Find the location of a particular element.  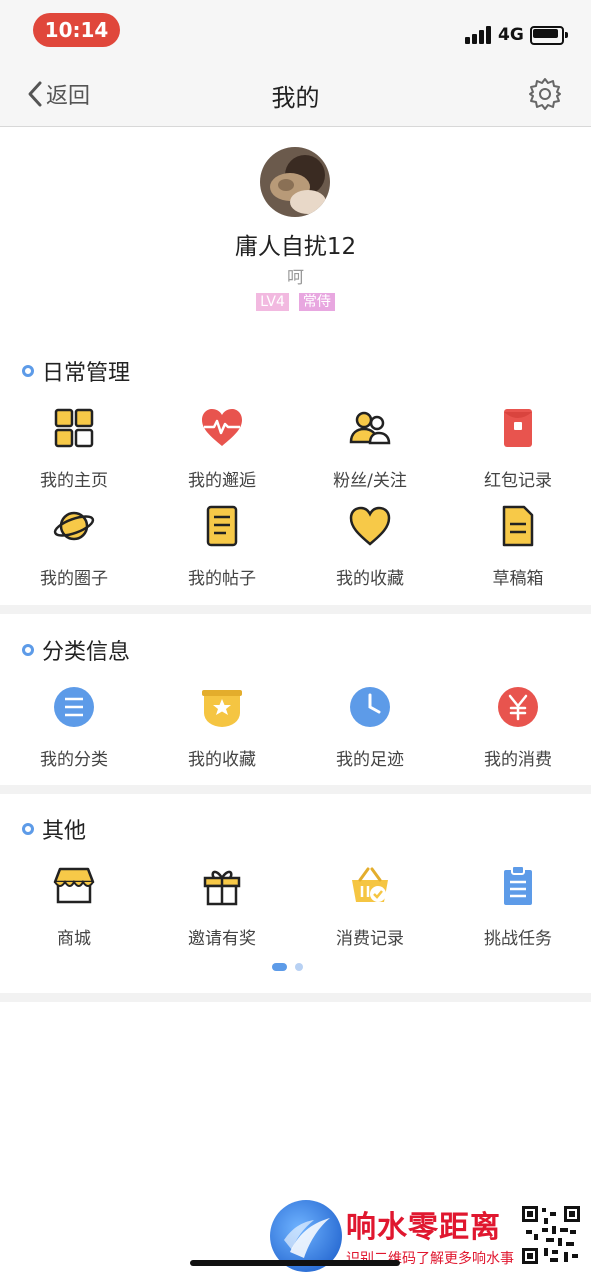

section-header: 分类信息 is located at coordinates (76, 650).